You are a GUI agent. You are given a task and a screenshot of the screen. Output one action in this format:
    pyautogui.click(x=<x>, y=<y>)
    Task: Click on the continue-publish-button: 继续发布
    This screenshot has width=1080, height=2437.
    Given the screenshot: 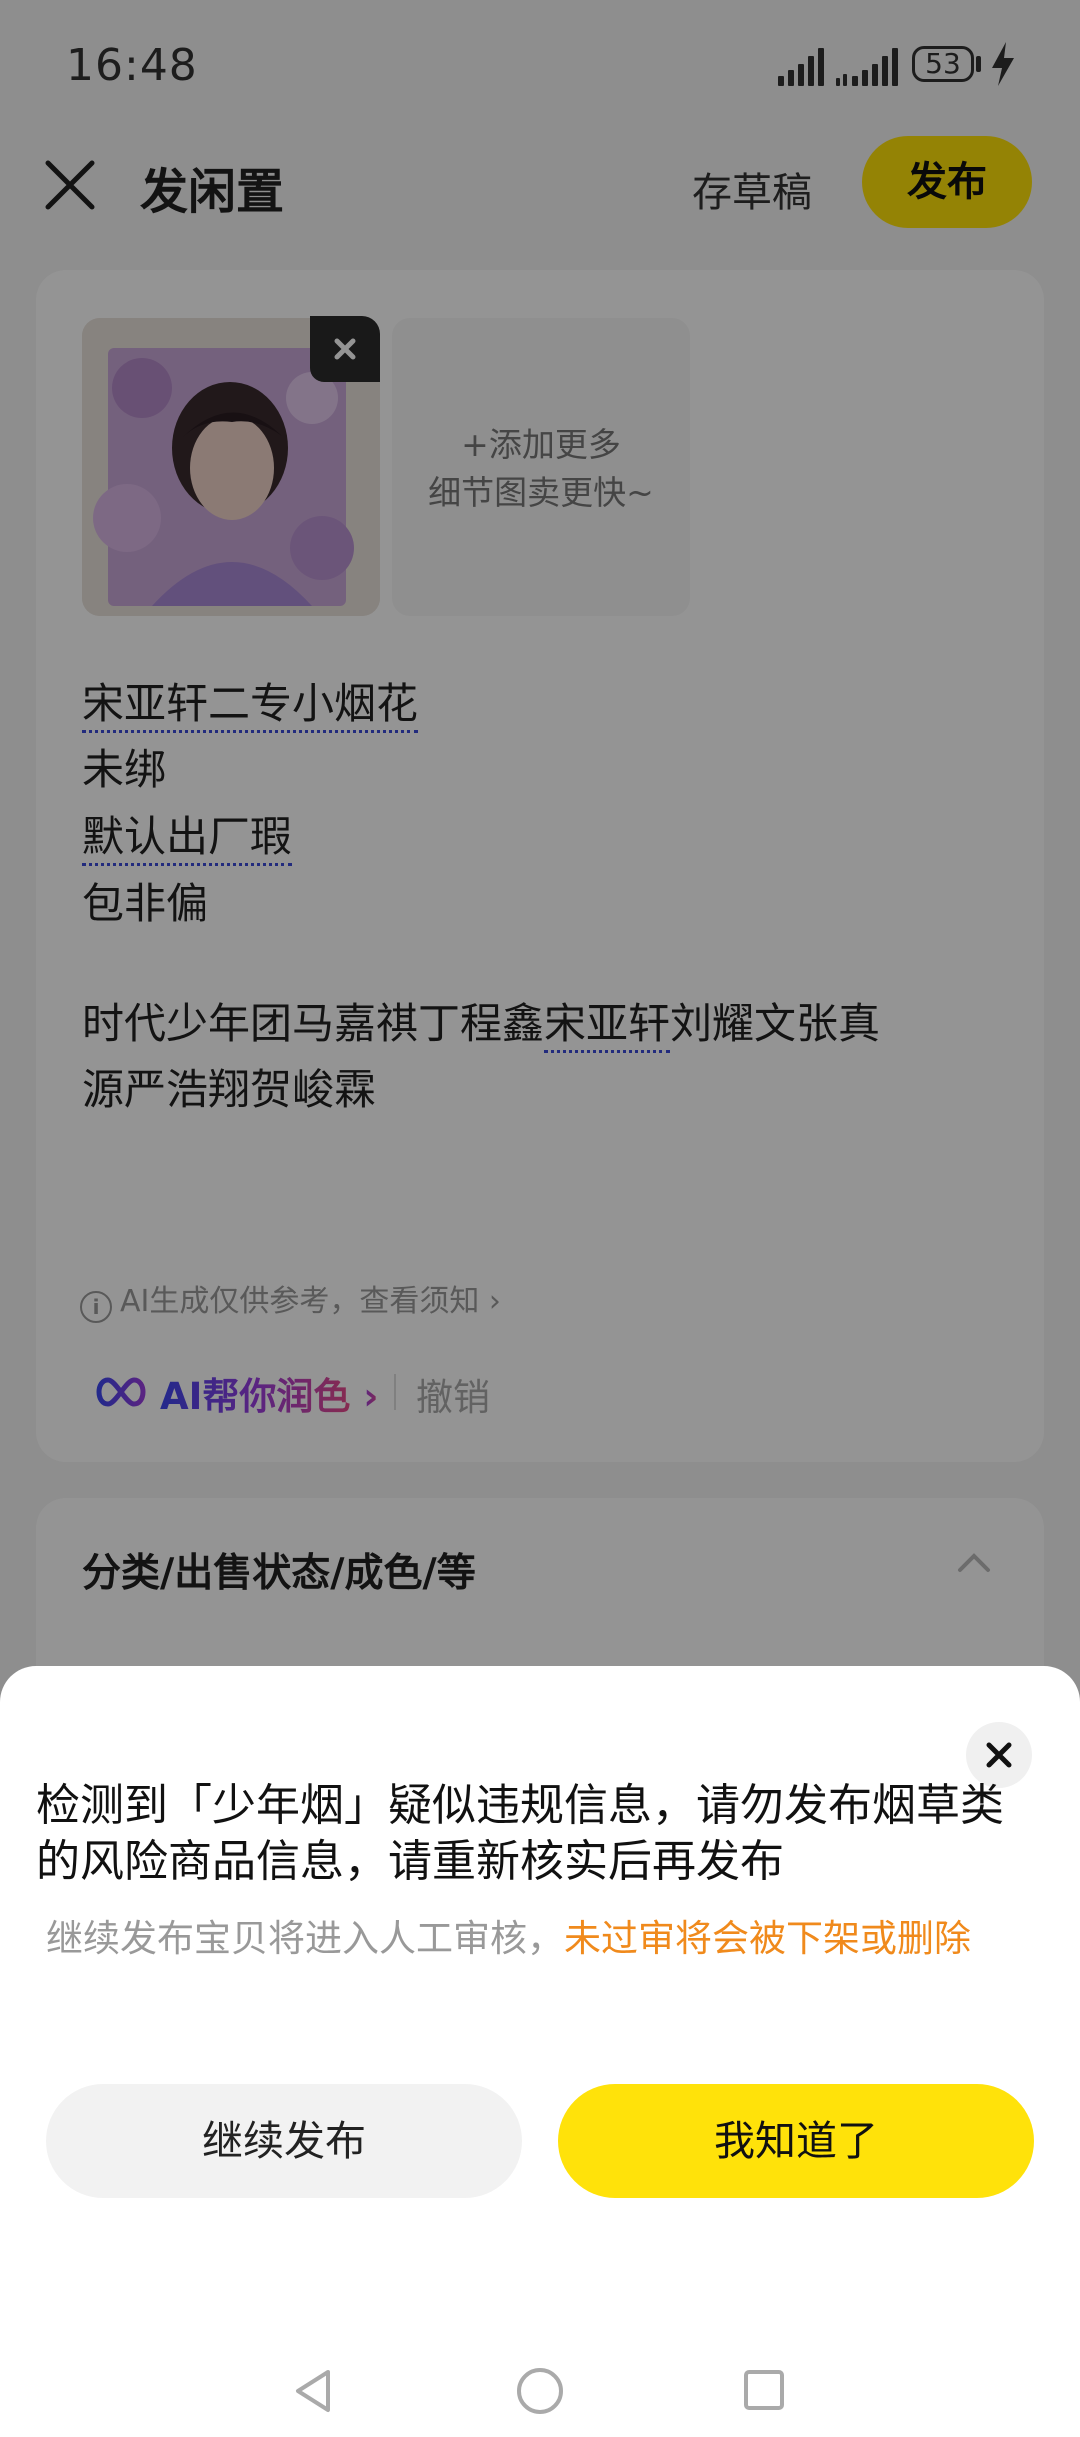 What is the action you would take?
    pyautogui.click(x=284, y=2141)
    